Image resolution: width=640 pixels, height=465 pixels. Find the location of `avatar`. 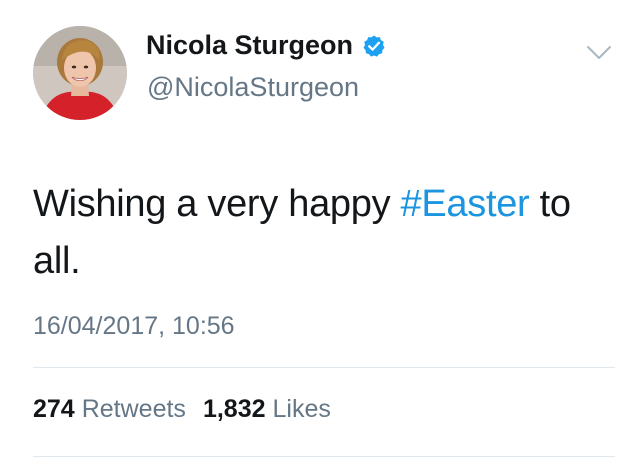

avatar is located at coordinates (80, 73).